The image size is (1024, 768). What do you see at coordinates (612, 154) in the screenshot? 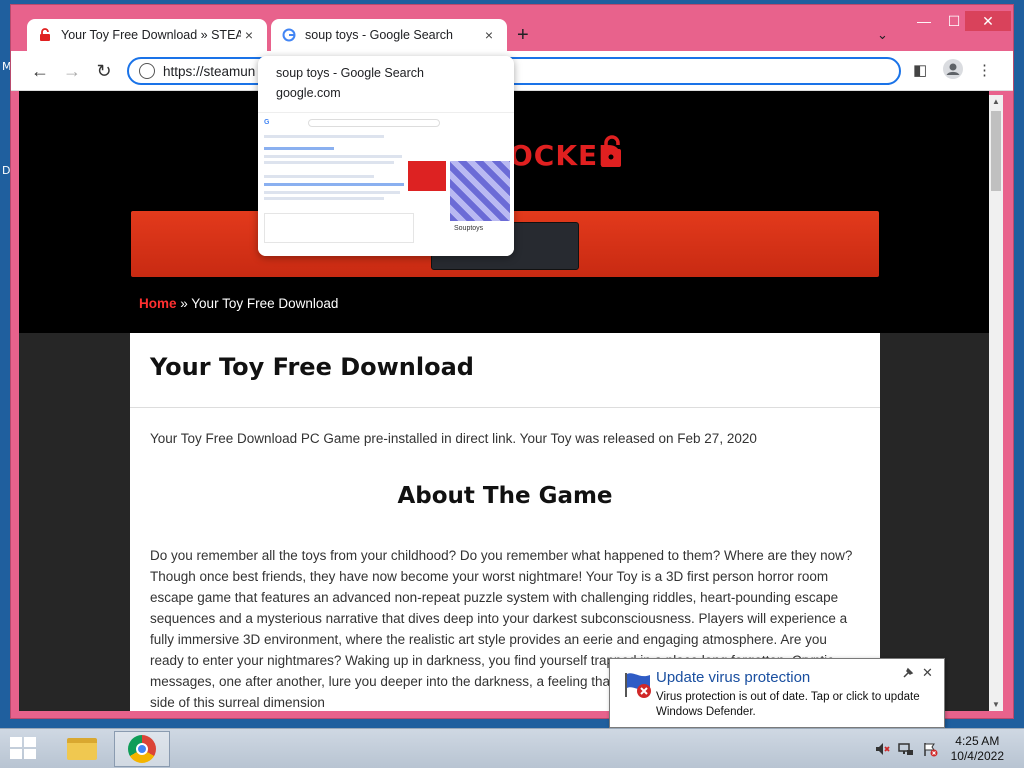
I see `padlock-logo-icon` at bounding box center [612, 154].